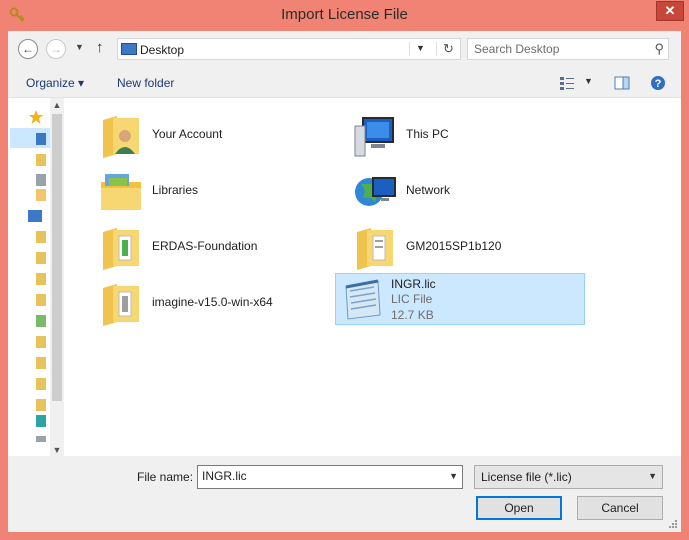  What do you see at coordinates (567, 83) in the screenshot?
I see `view-options-icon` at bounding box center [567, 83].